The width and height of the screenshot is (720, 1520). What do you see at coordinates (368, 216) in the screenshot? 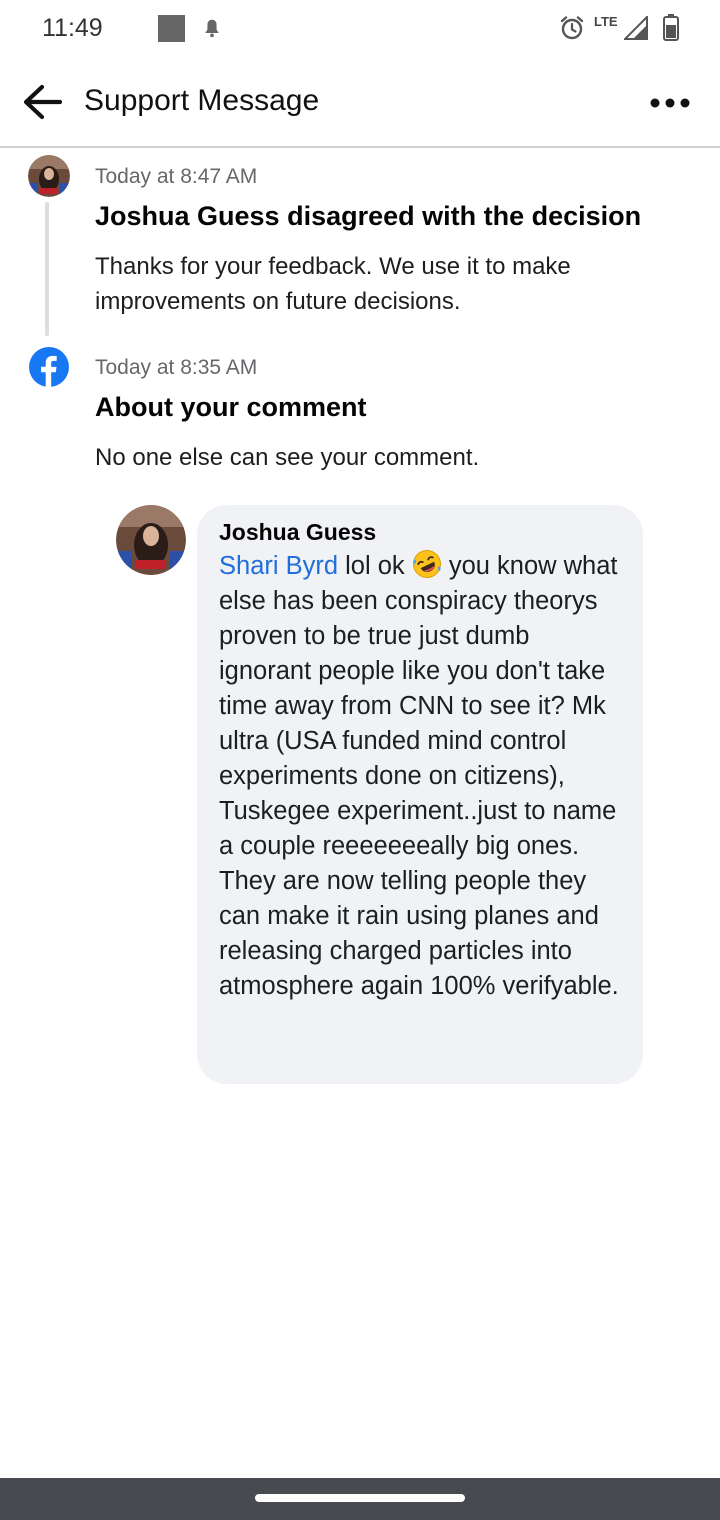
I see `event-title: Joshua Guess disagreed with the decision` at bounding box center [368, 216].